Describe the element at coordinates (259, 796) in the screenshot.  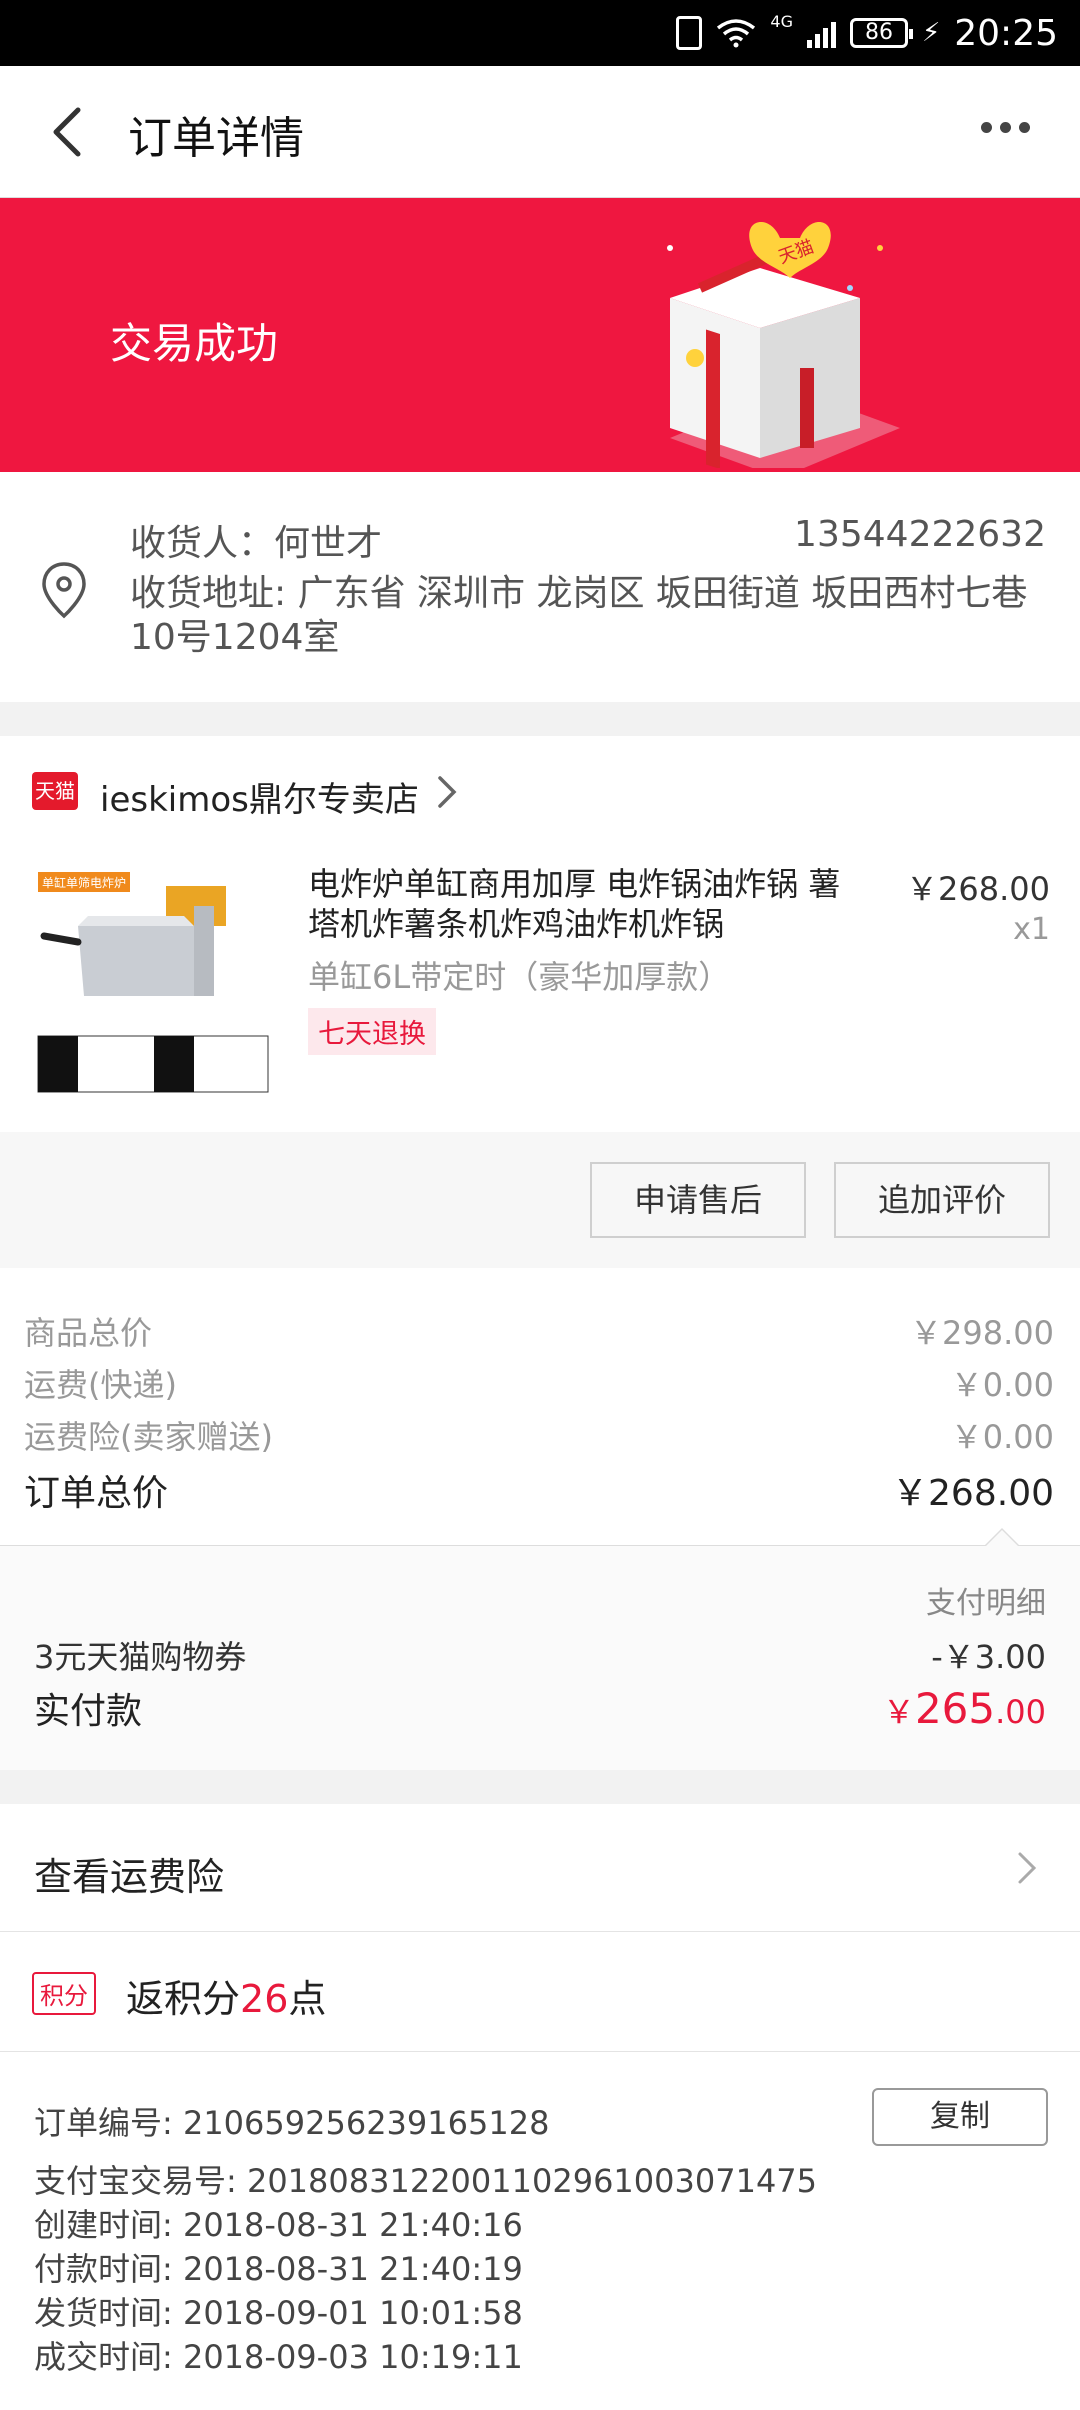
I see `shop-name: ieskimos鼎尔专卖店` at that location.